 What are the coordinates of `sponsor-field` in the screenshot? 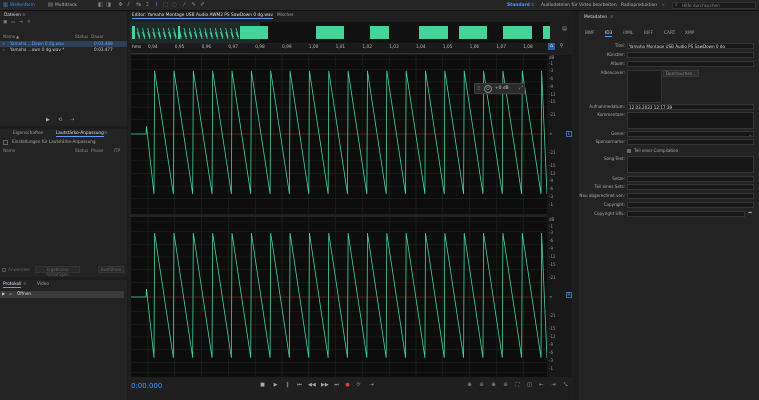 It's located at (690, 142).